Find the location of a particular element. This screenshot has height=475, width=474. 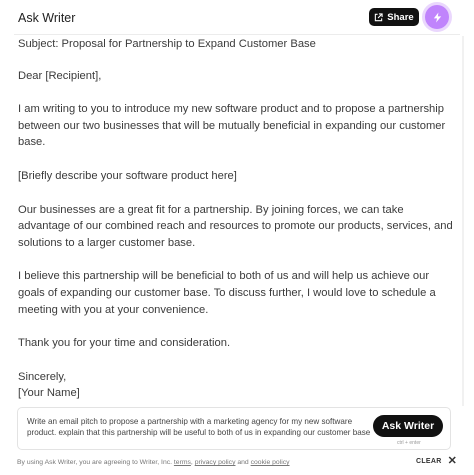

scrollbar is located at coordinates (463, 221).